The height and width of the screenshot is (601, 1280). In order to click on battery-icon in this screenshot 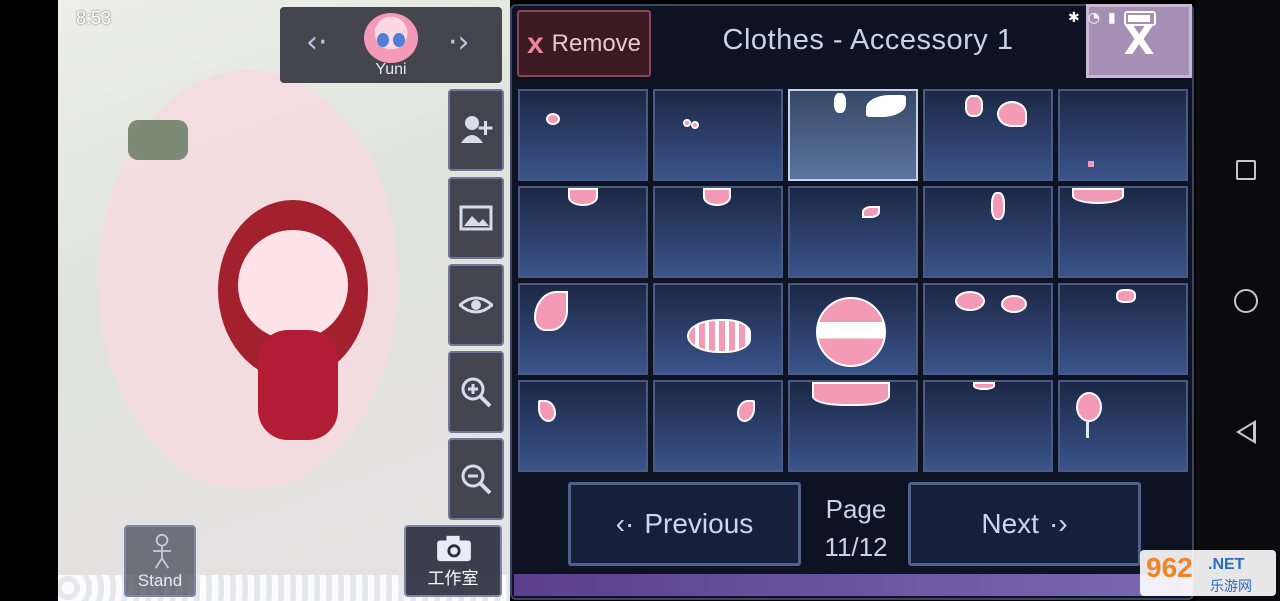, I will do `click(1139, 18)`.